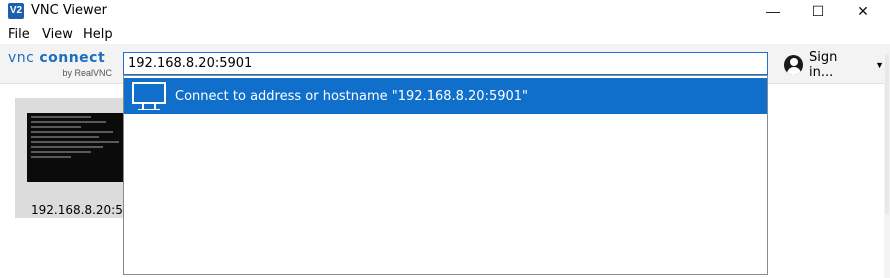  What do you see at coordinates (72, 58) in the screenshot?
I see `logo-text-bold: connect` at bounding box center [72, 58].